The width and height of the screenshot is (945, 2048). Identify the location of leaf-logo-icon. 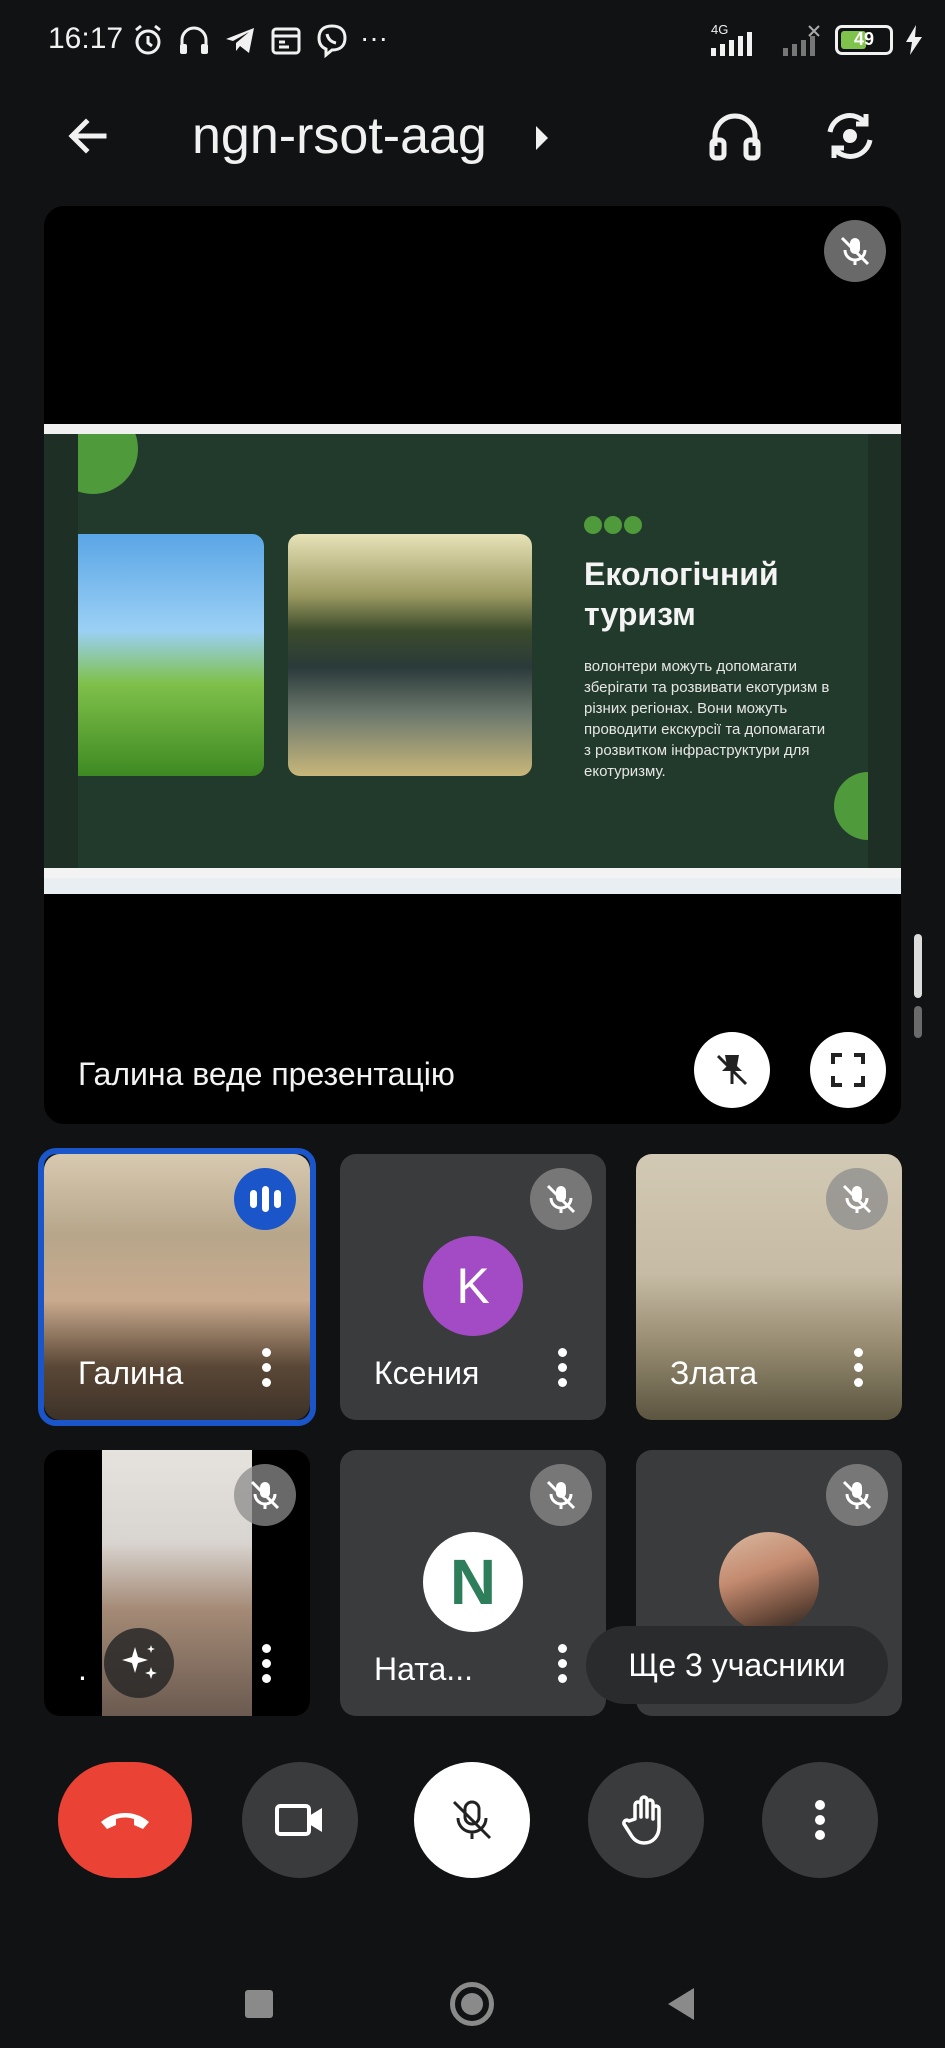
(108, 464).